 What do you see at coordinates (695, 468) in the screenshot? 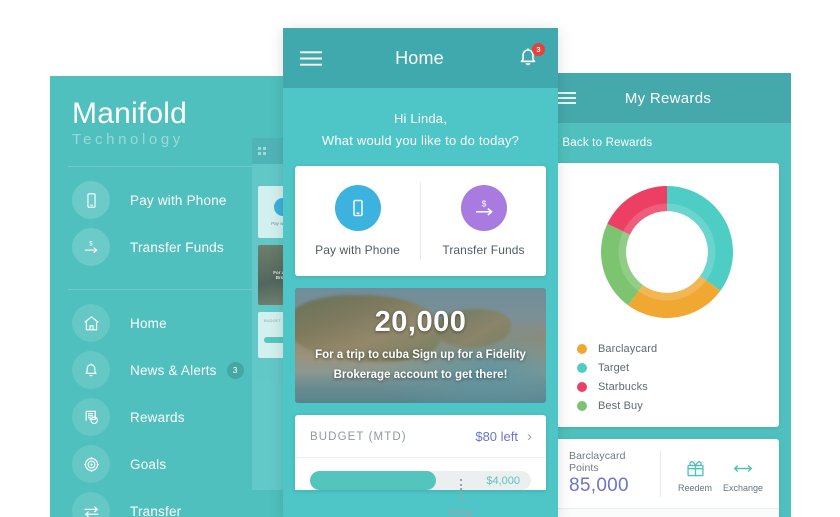
I see `gift-icon` at bounding box center [695, 468].